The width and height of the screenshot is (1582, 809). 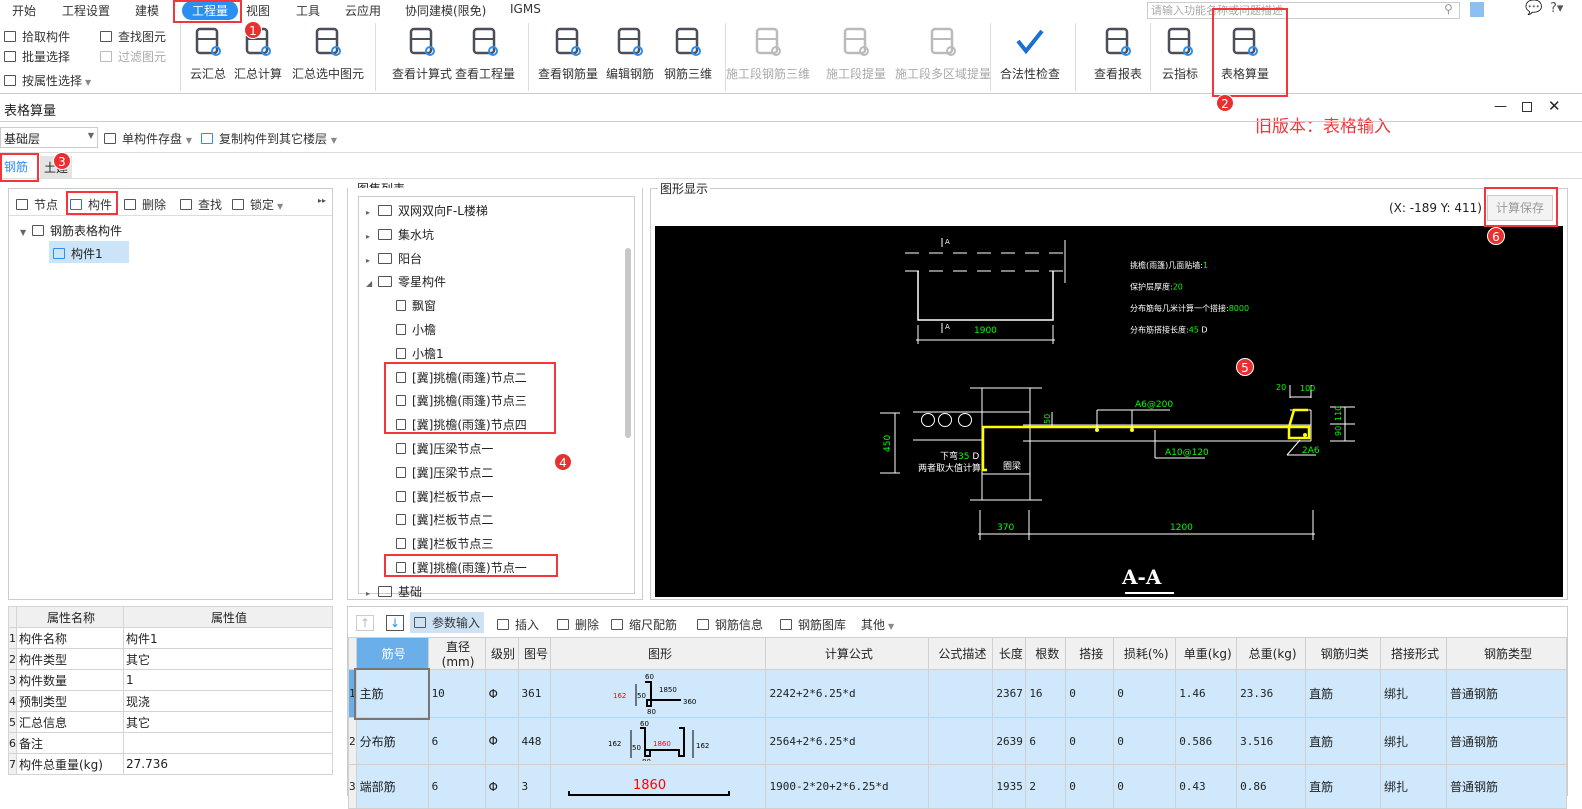 What do you see at coordinates (1206, 693) in the screenshot?
I see `grid-cell: 1.46` at bounding box center [1206, 693].